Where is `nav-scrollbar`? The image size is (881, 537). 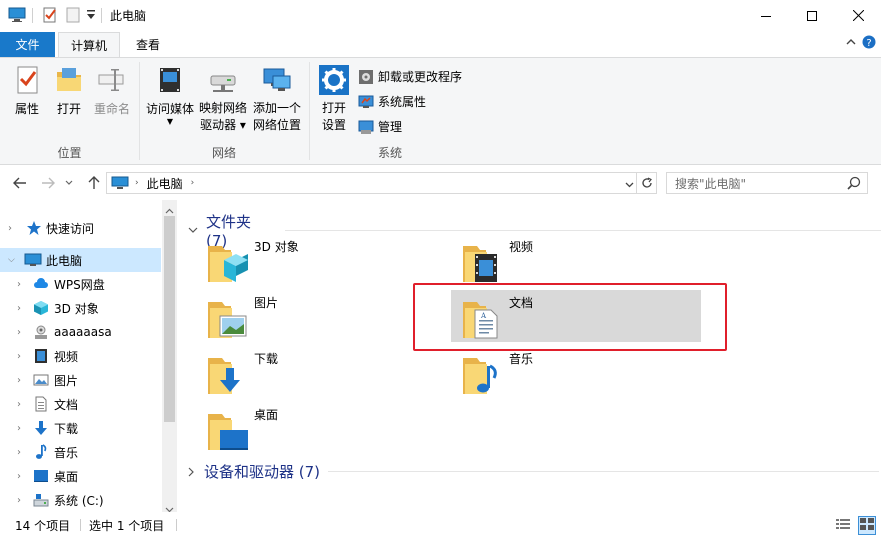
nav-scrollbar is located at coordinates (169, 356).